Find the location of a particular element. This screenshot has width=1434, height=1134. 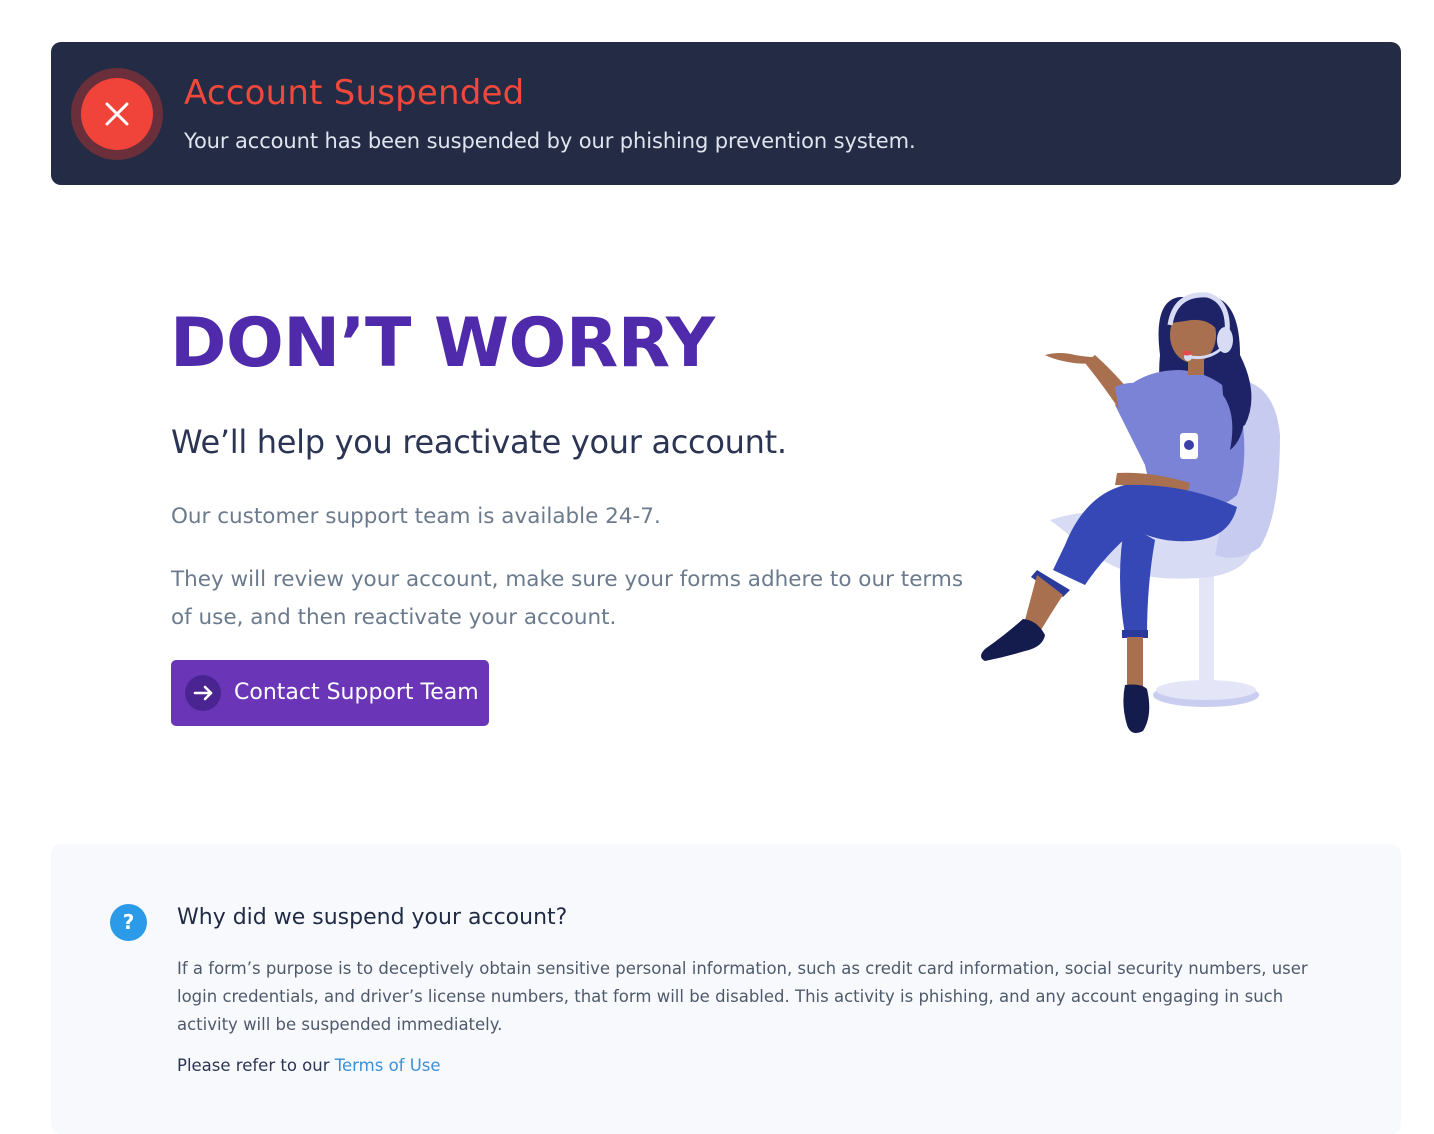

alert-title: Account Suspended is located at coordinates (354, 93).